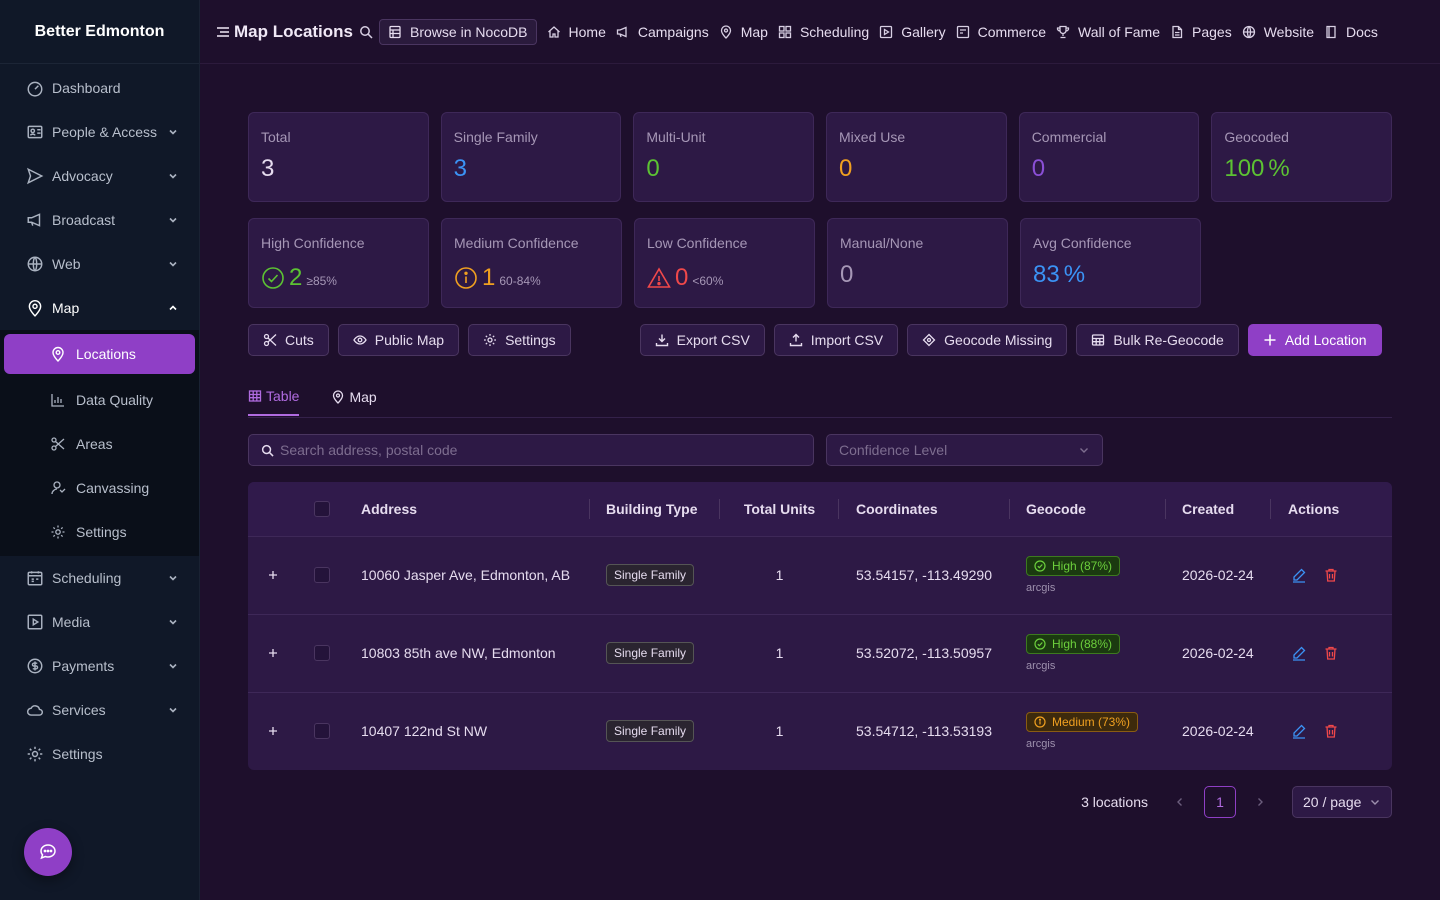  Describe the element at coordinates (99, 400) in the screenshot. I see `sidebar-subitem-data-quality: Data Quality` at that location.